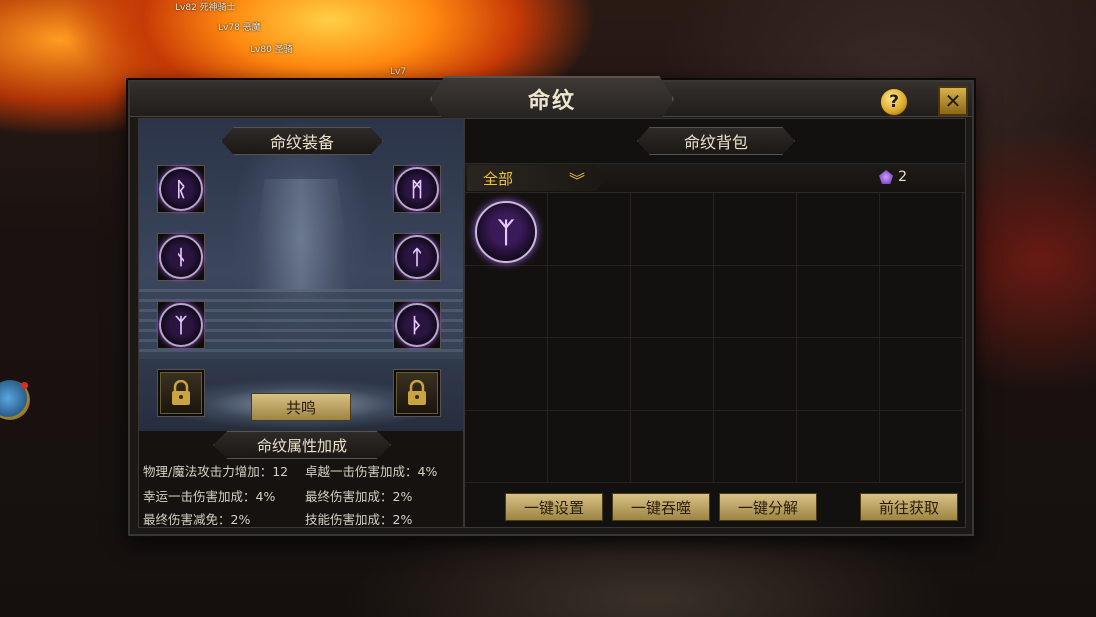  Describe the element at coordinates (577, 180) in the screenshot. I see `chevron-down-icon: ︾` at that location.